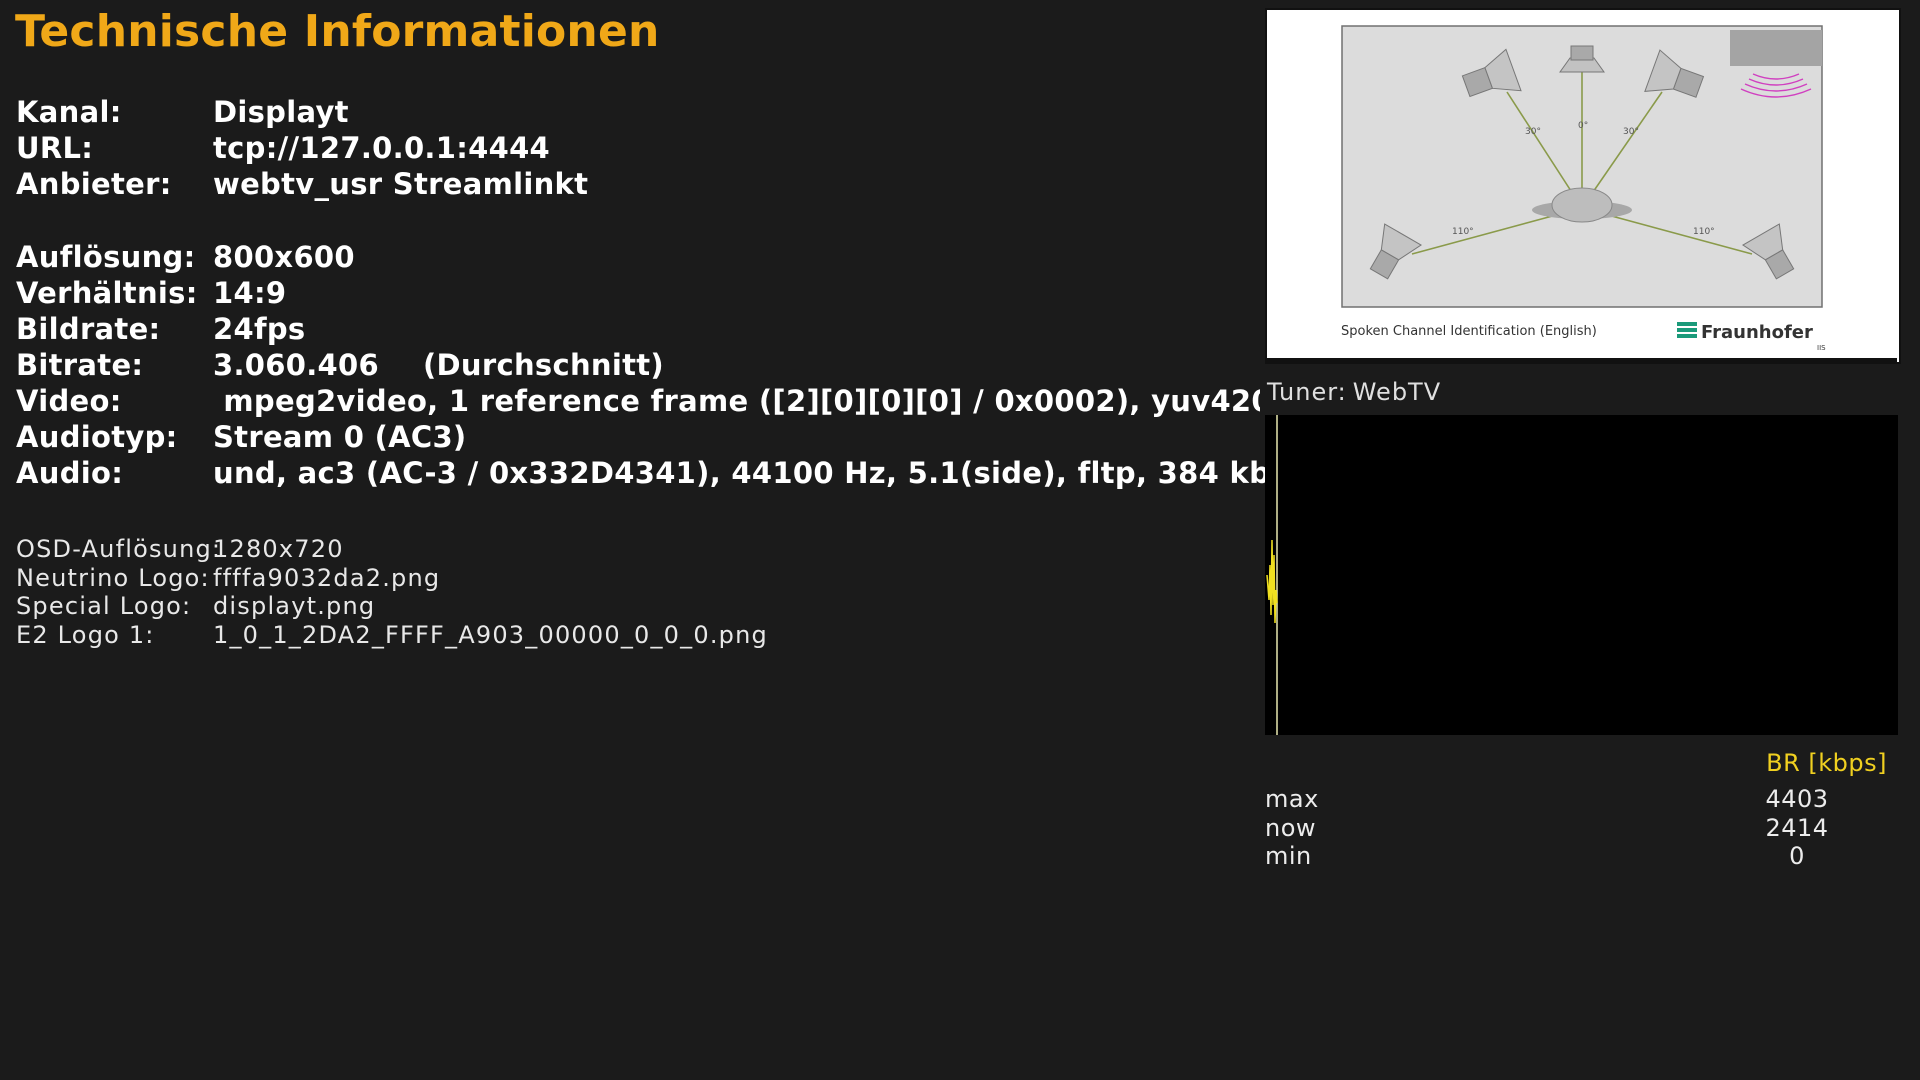  Describe the element at coordinates (250, 293) in the screenshot. I see `ratio-value: 14:9` at that location.